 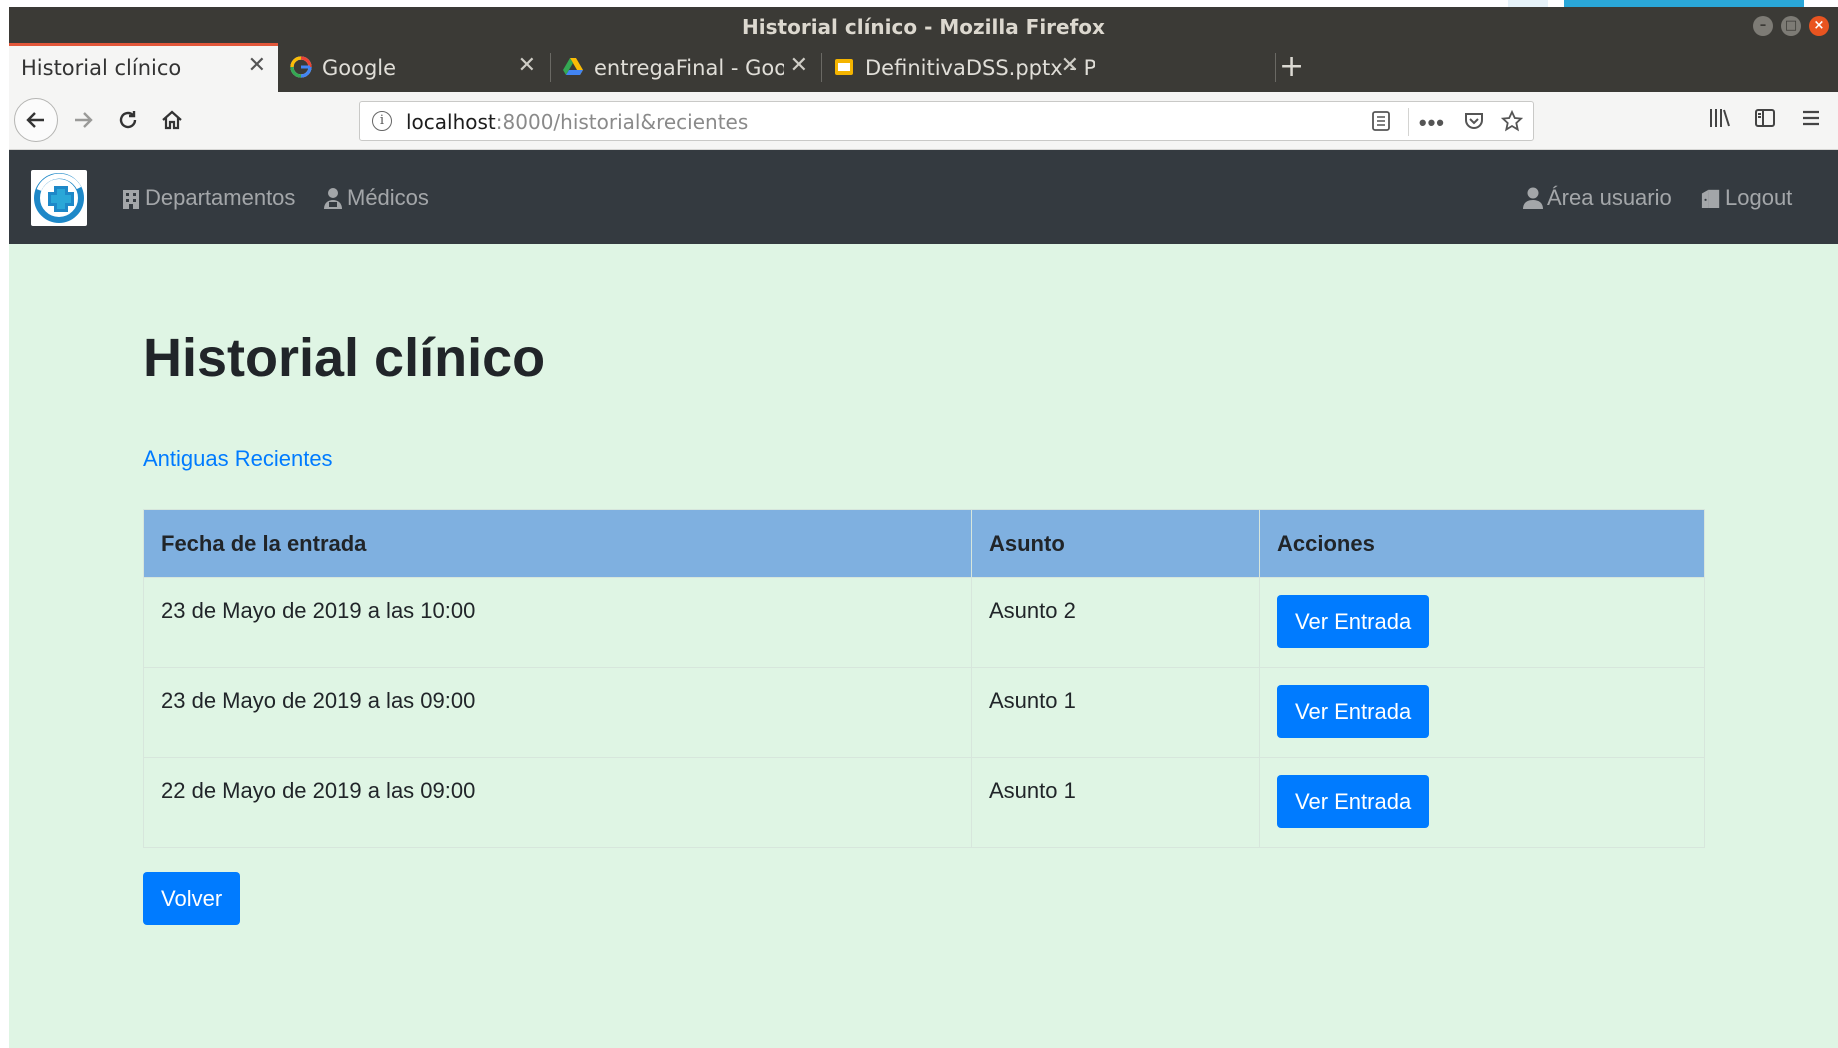 What do you see at coordinates (131, 199) in the screenshot?
I see `building-icon` at bounding box center [131, 199].